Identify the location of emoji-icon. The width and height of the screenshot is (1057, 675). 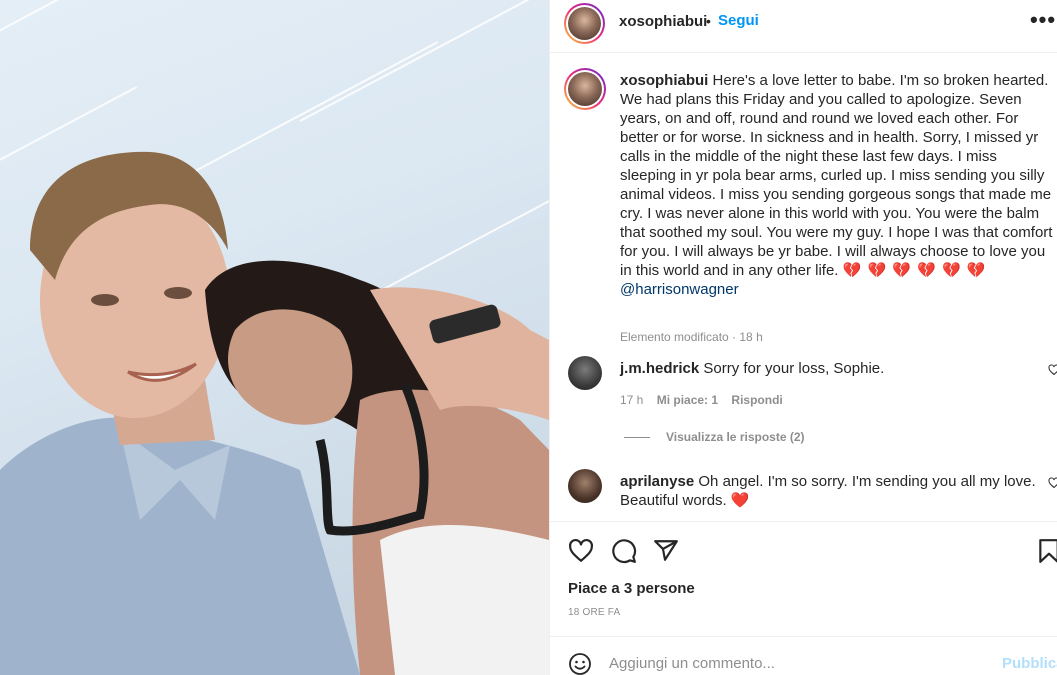
(580, 663).